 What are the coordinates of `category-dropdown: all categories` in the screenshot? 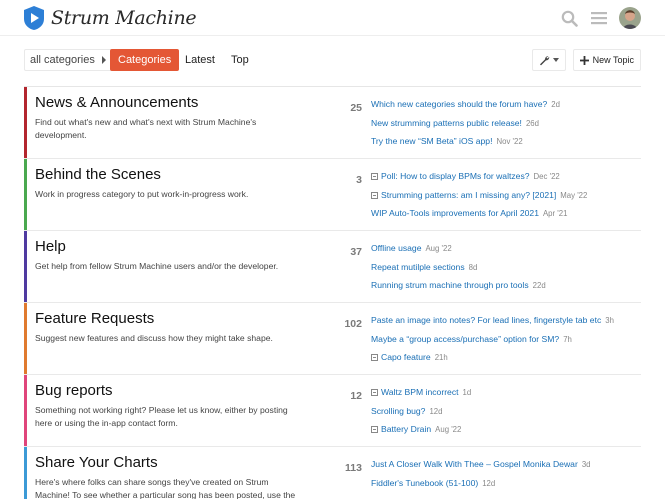 It's located at (68, 60).